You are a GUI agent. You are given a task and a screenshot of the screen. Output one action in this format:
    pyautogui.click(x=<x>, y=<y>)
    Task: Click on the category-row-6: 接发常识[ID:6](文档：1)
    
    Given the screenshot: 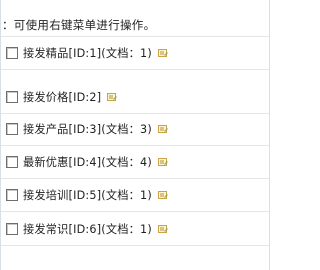 What is the action you would take?
    pyautogui.click(x=135, y=229)
    